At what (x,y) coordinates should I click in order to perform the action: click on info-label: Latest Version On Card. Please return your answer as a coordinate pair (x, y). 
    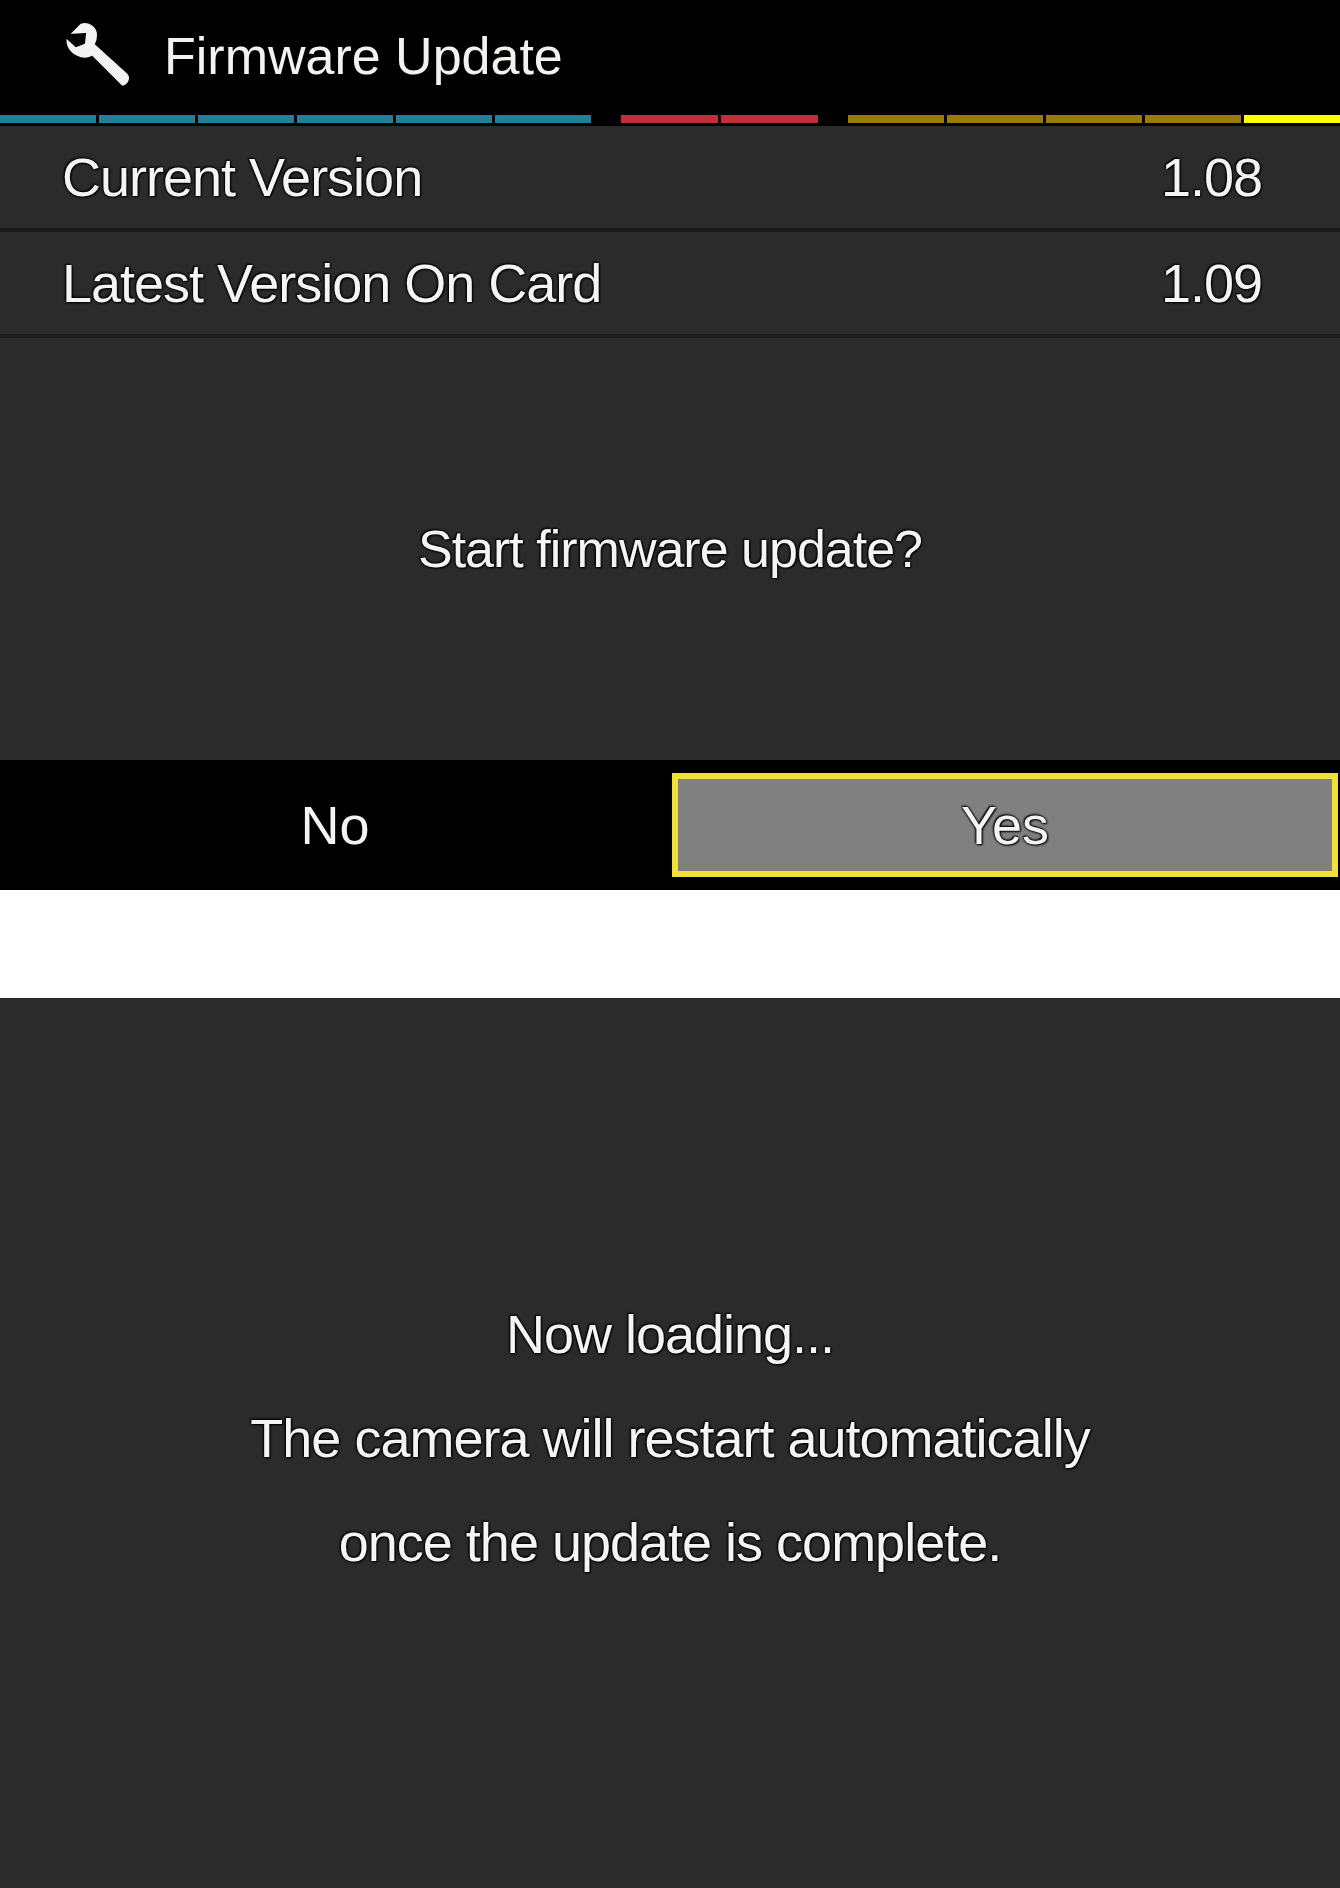
    Looking at the image, I should click on (332, 283).